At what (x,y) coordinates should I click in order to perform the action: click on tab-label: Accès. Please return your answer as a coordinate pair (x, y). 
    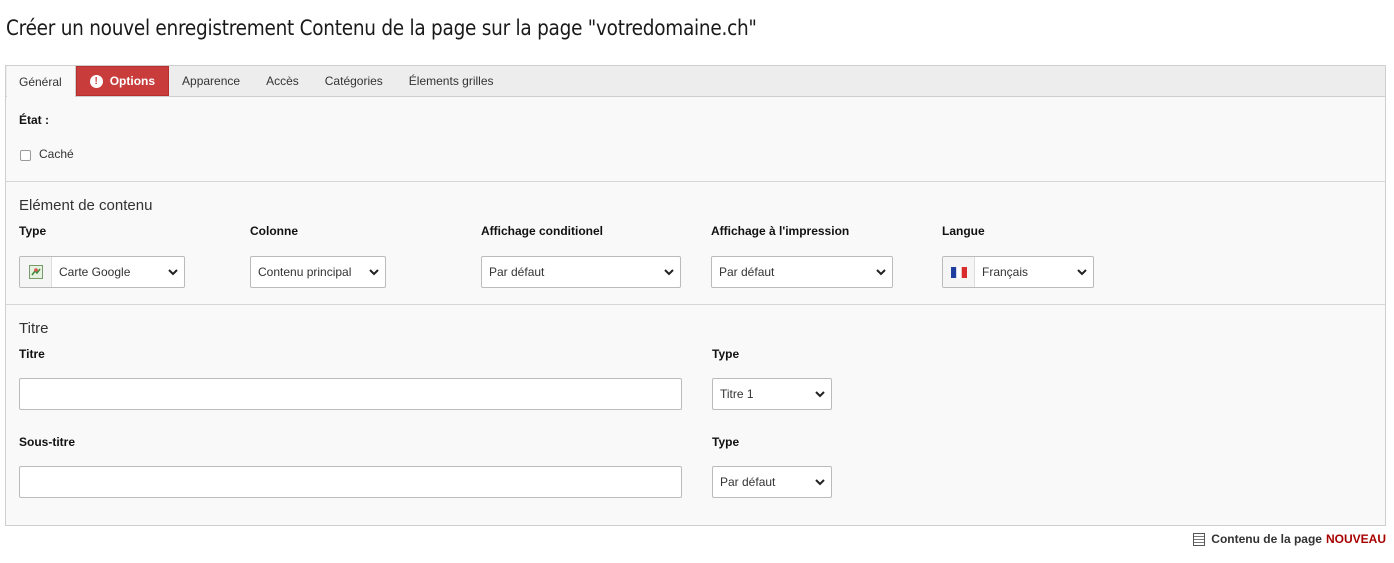
    Looking at the image, I should click on (282, 81).